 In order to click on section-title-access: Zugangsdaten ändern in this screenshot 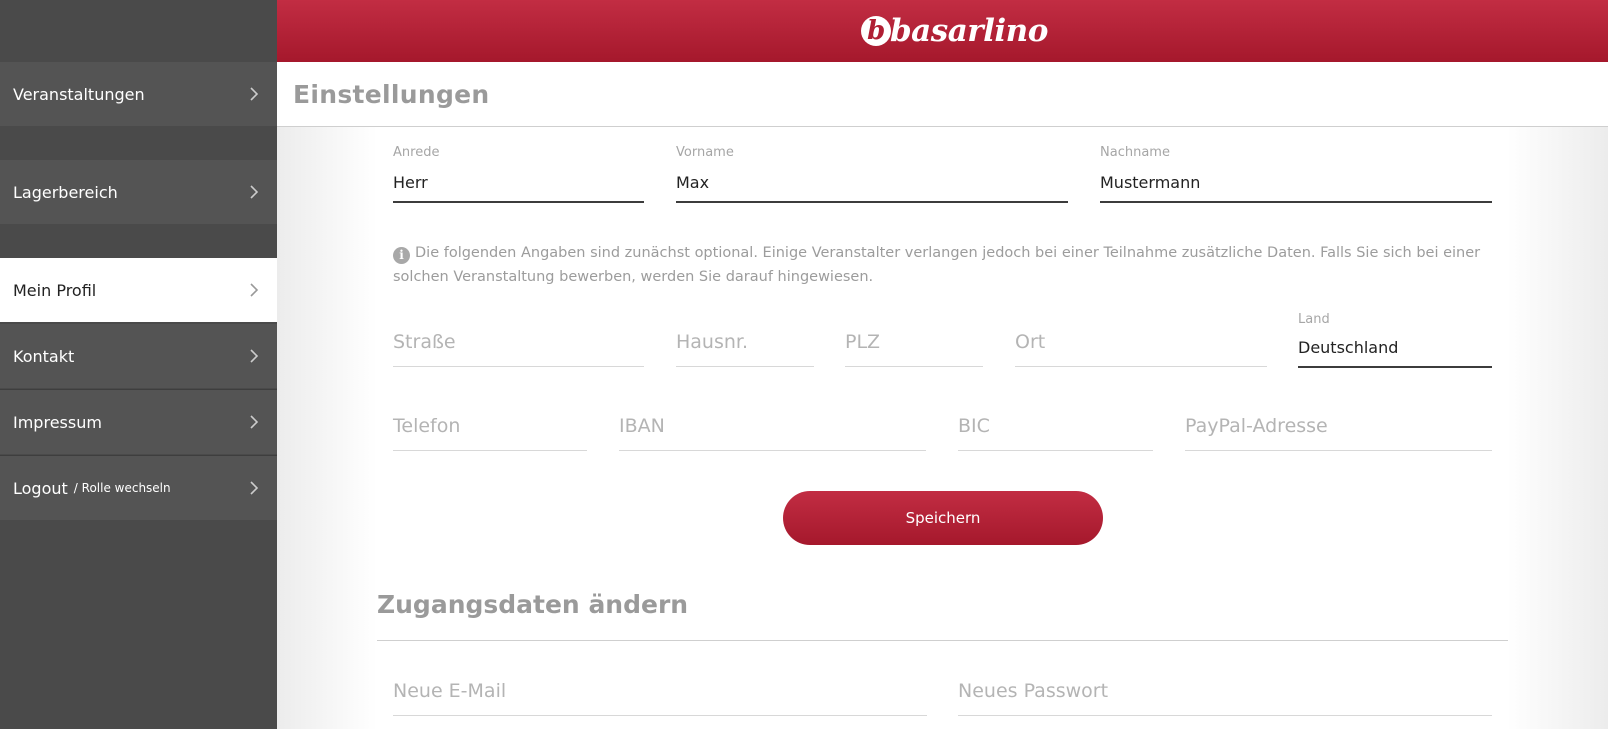, I will do `click(533, 604)`.